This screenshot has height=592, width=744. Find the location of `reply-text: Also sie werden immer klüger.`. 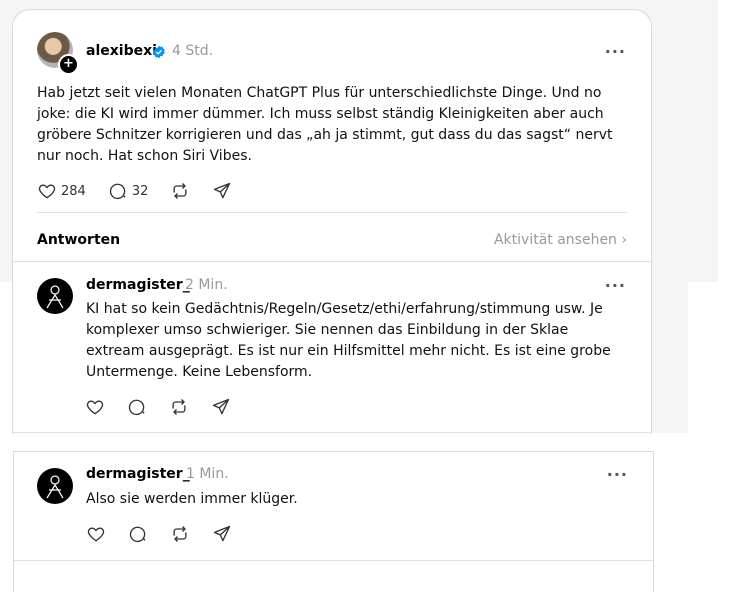

reply-text: Also sie werden immer klüger. is located at coordinates (192, 499).